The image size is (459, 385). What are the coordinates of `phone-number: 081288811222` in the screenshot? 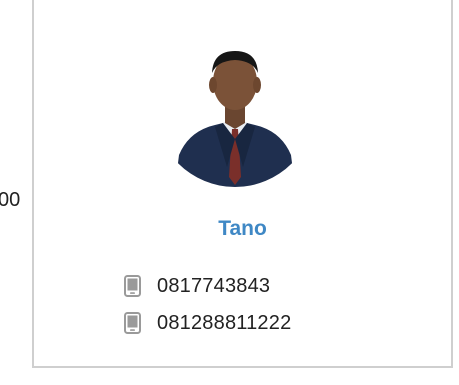 It's located at (224, 323).